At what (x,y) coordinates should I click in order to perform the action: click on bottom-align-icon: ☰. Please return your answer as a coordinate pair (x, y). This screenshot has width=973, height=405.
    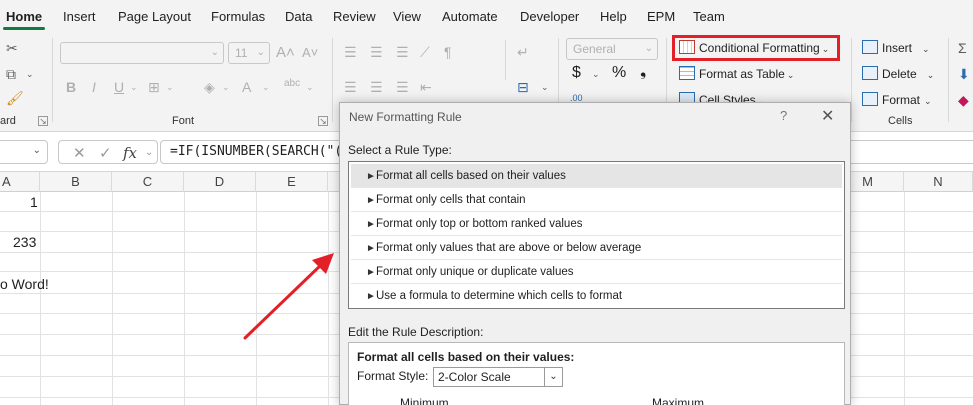
    Looking at the image, I should click on (402, 52).